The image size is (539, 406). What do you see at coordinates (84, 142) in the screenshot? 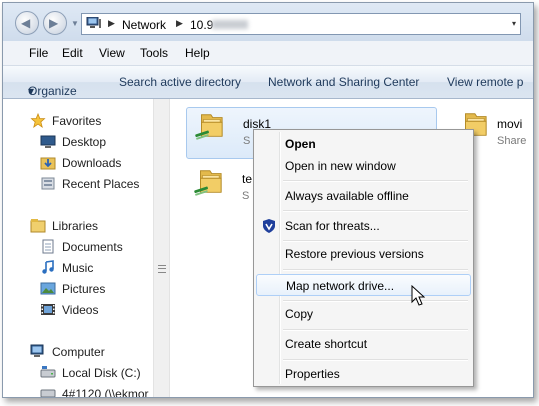
I see `nav-label: Desktop` at bounding box center [84, 142].